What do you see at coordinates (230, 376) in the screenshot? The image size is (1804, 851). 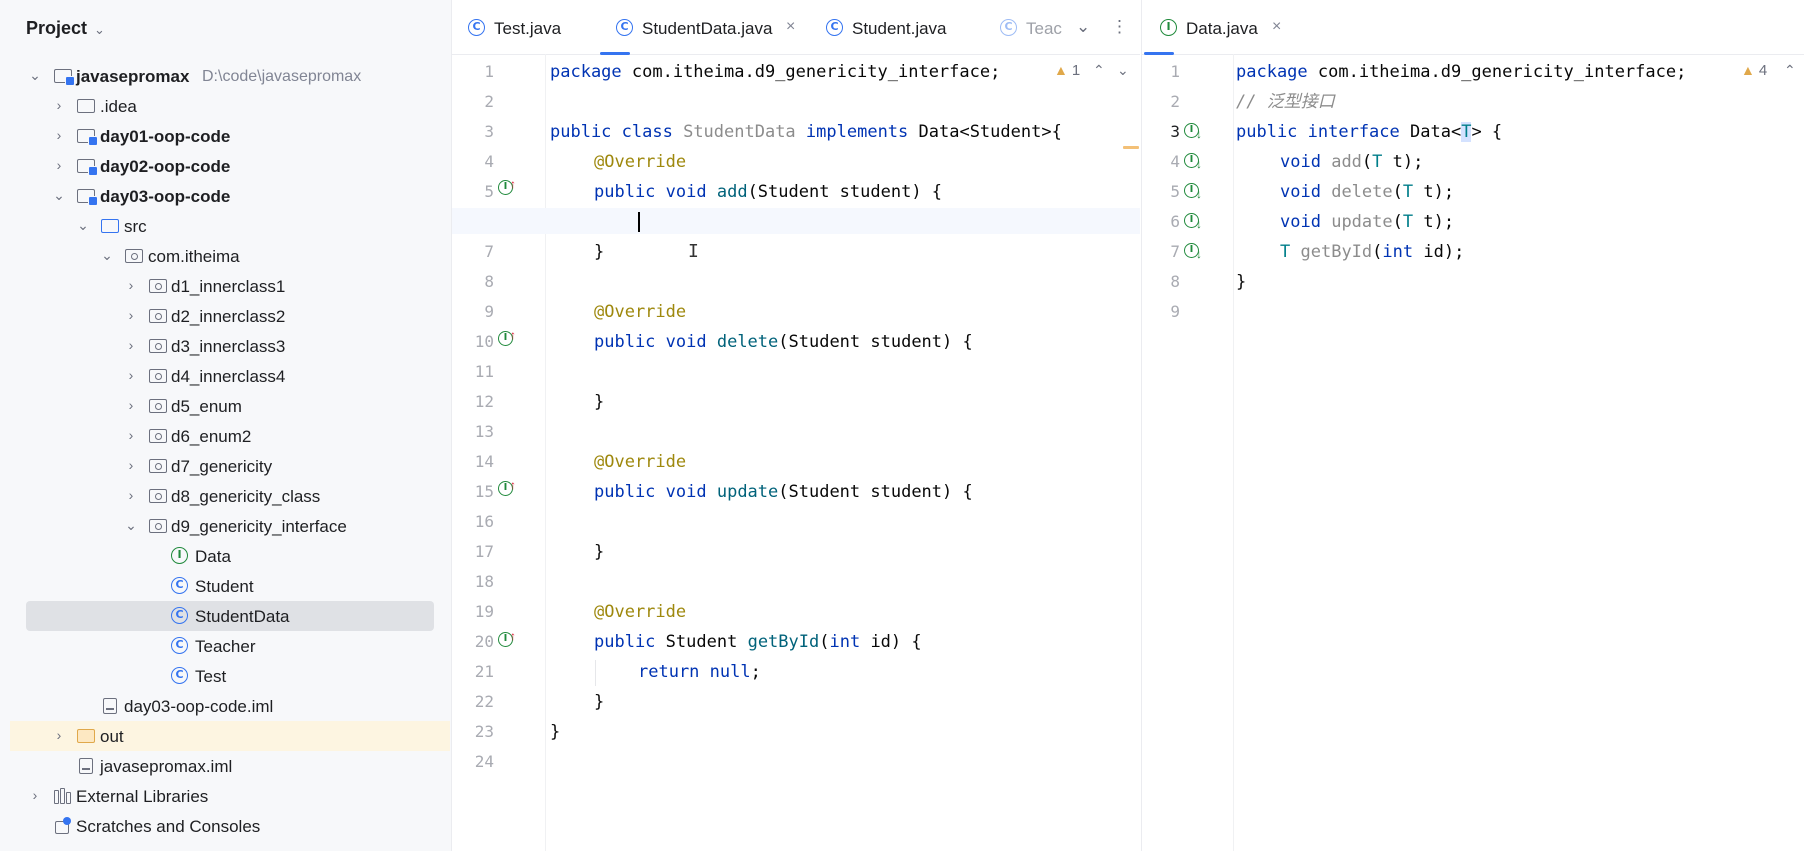 I see `tree-item-d4-innerclass4: › d4_innerclass4` at bounding box center [230, 376].